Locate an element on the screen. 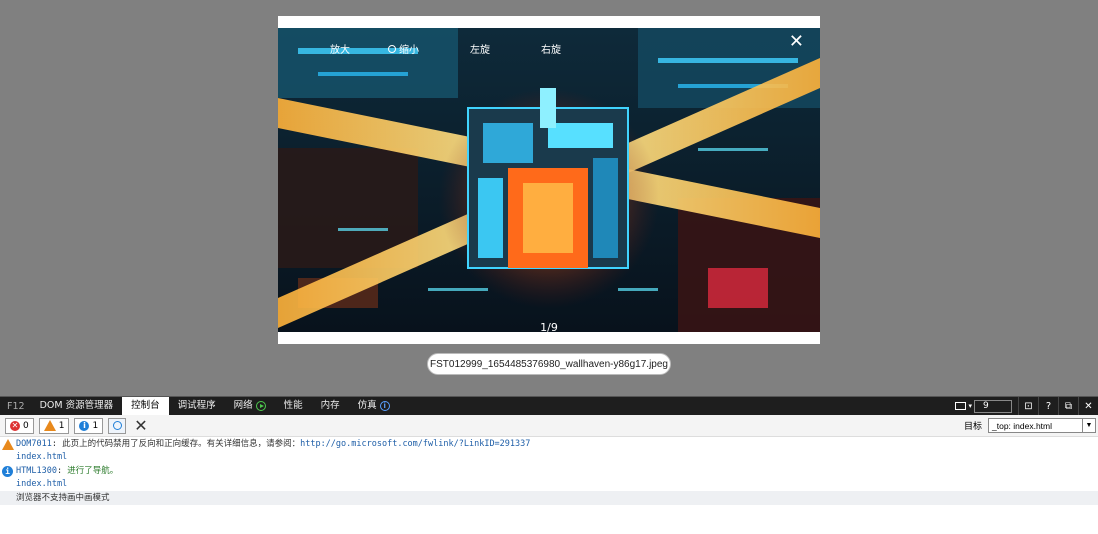 The image size is (1098, 534). tab-label: DOM 资源管理器 is located at coordinates (76, 405).